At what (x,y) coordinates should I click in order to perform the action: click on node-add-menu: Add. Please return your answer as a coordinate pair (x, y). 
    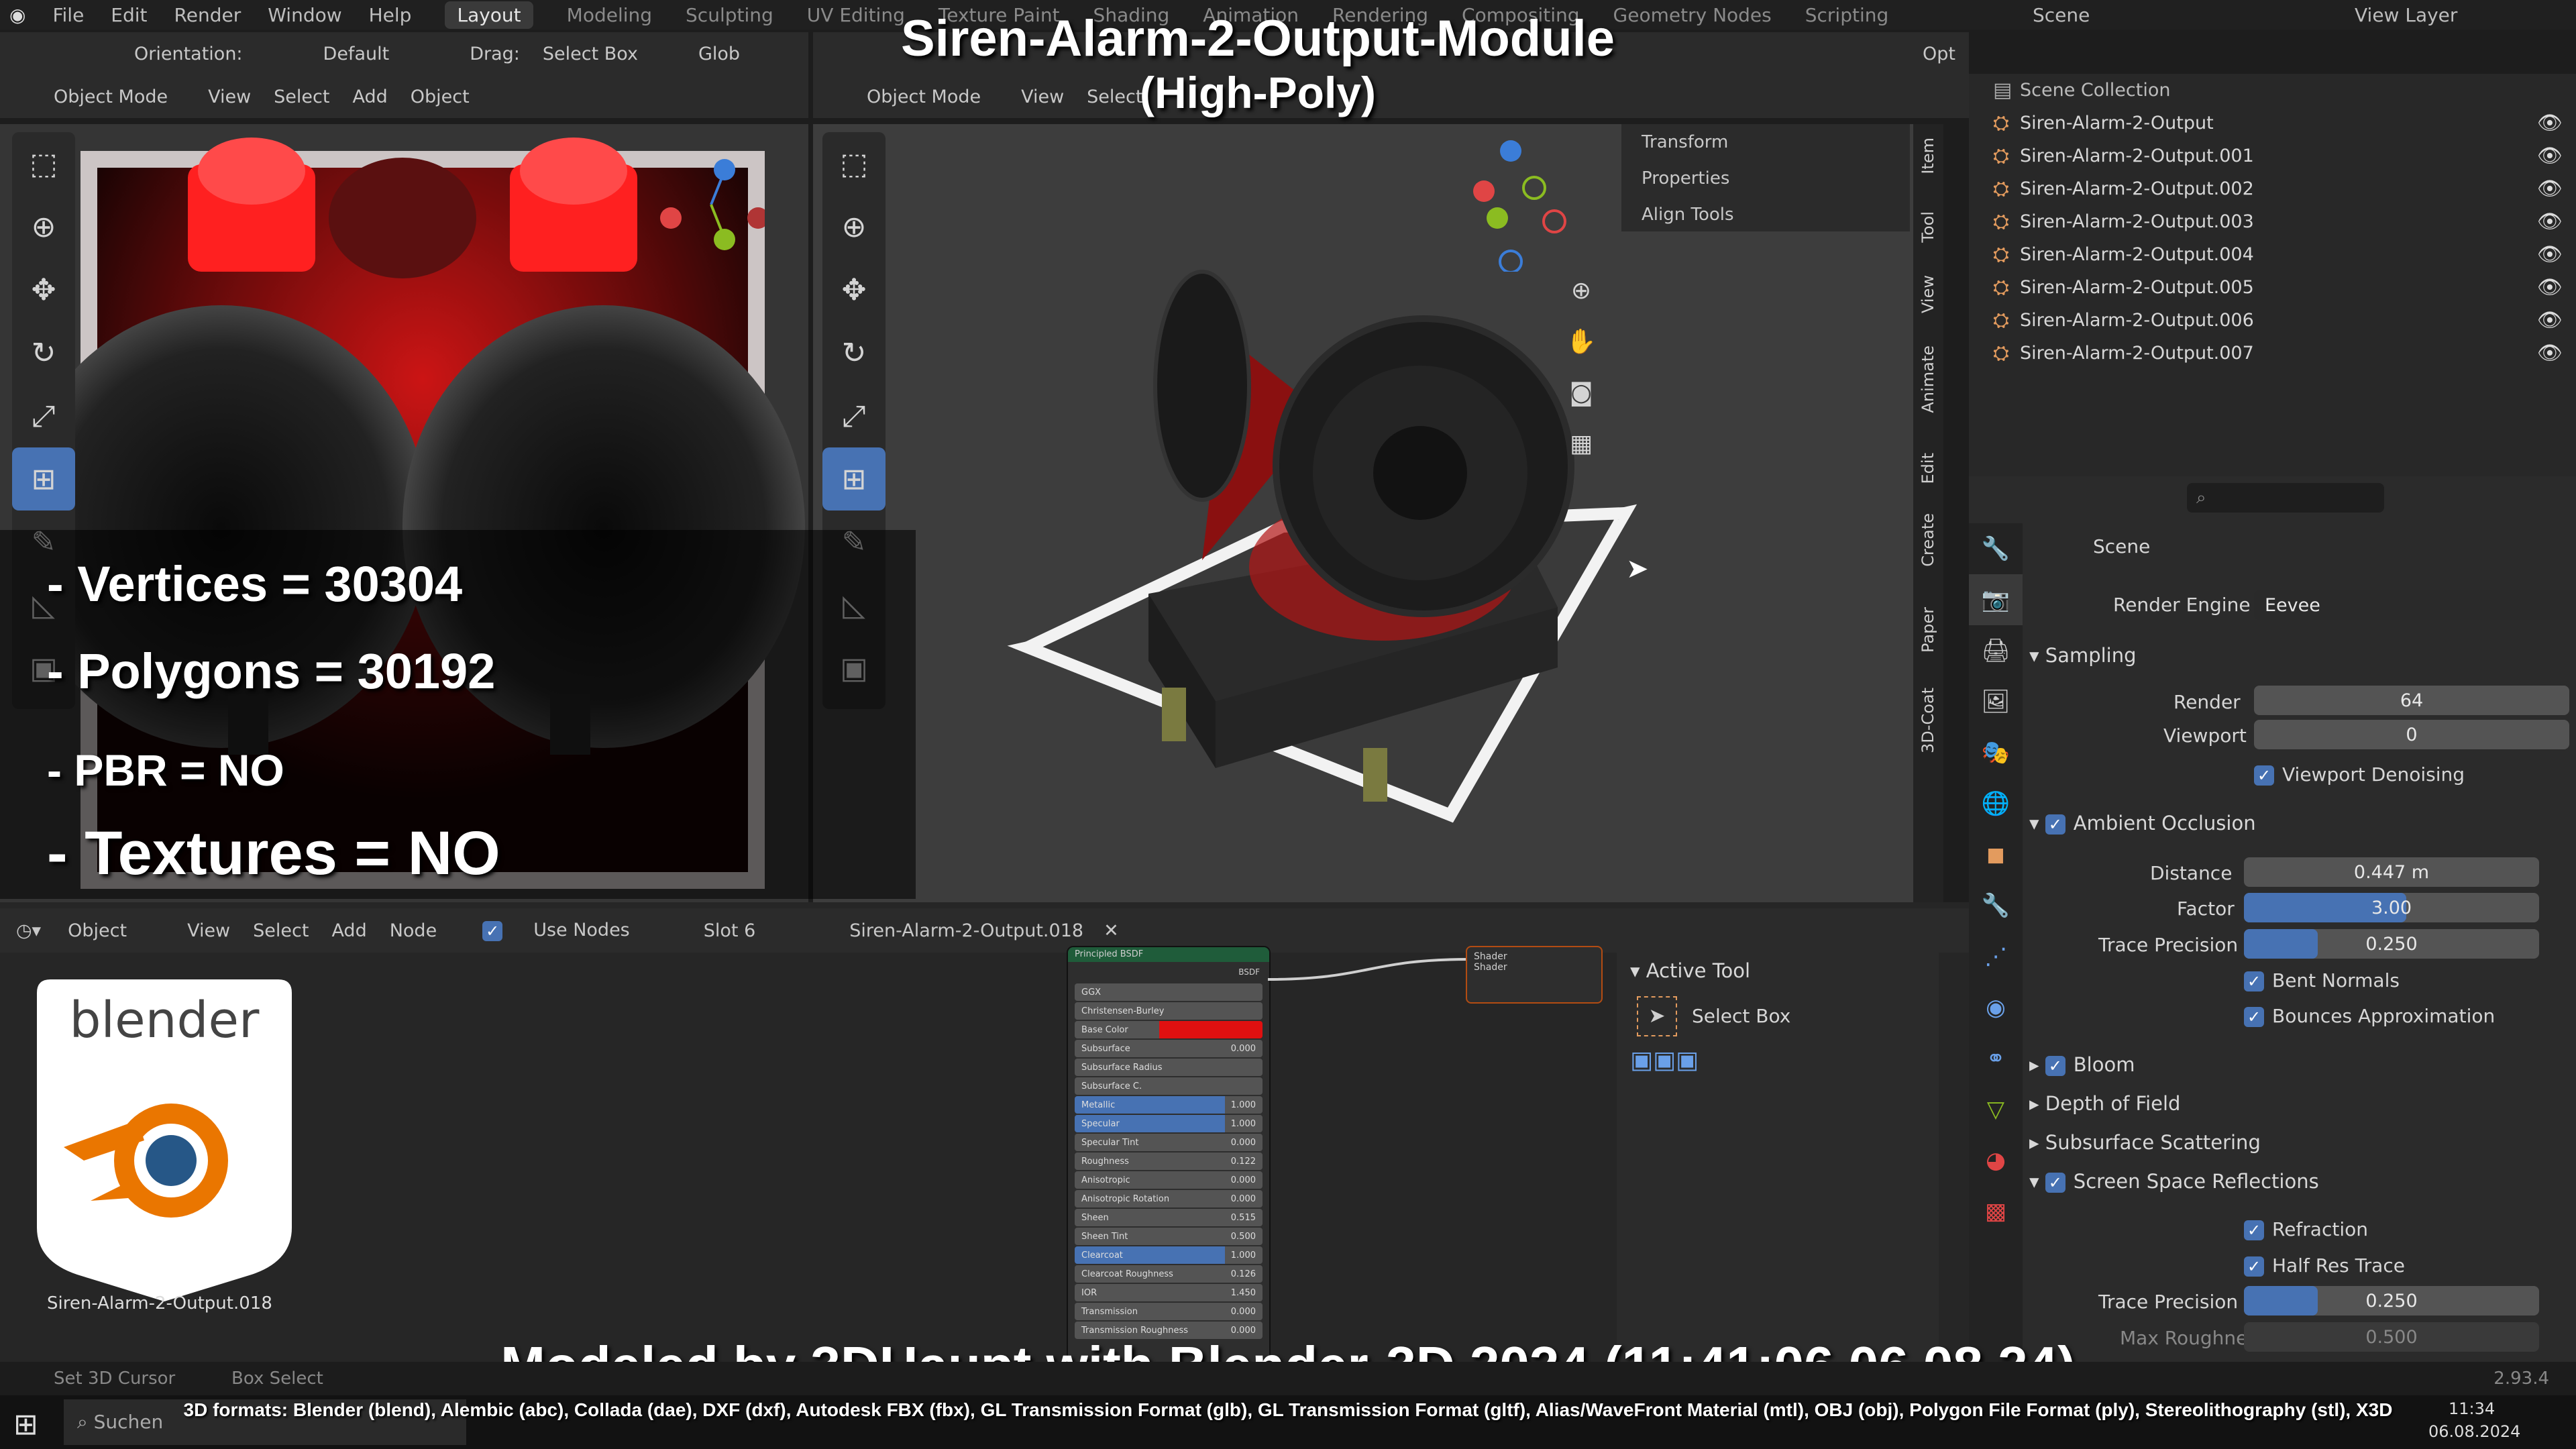
    Looking at the image, I should click on (348, 930).